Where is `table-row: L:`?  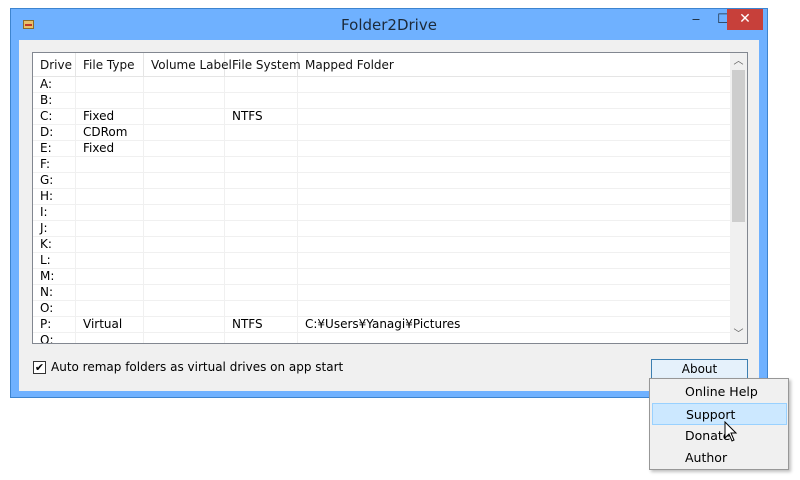
table-row: L: is located at coordinates (382, 261).